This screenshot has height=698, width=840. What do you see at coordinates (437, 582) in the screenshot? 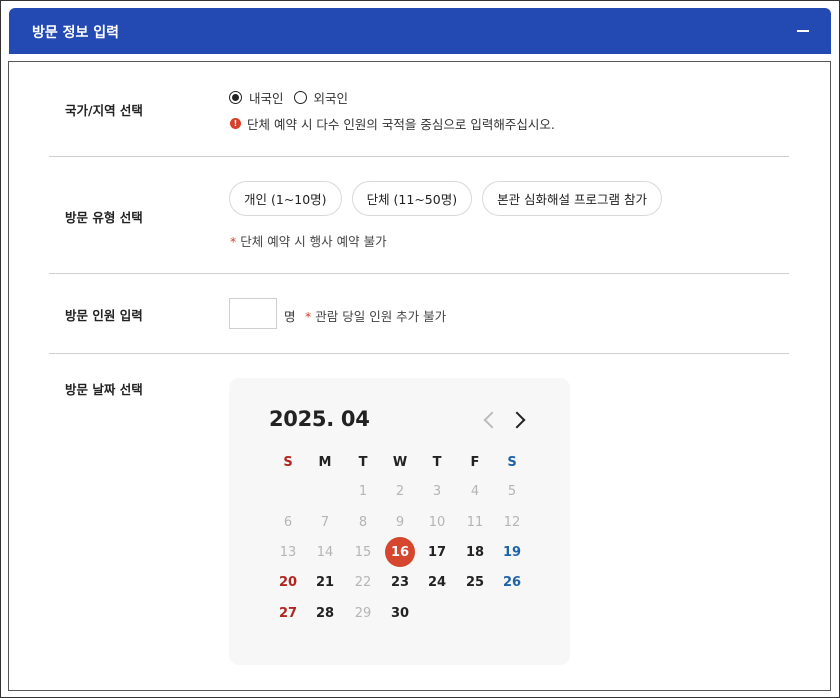
I see `calendar-day: 24` at bounding box center [437, 582].